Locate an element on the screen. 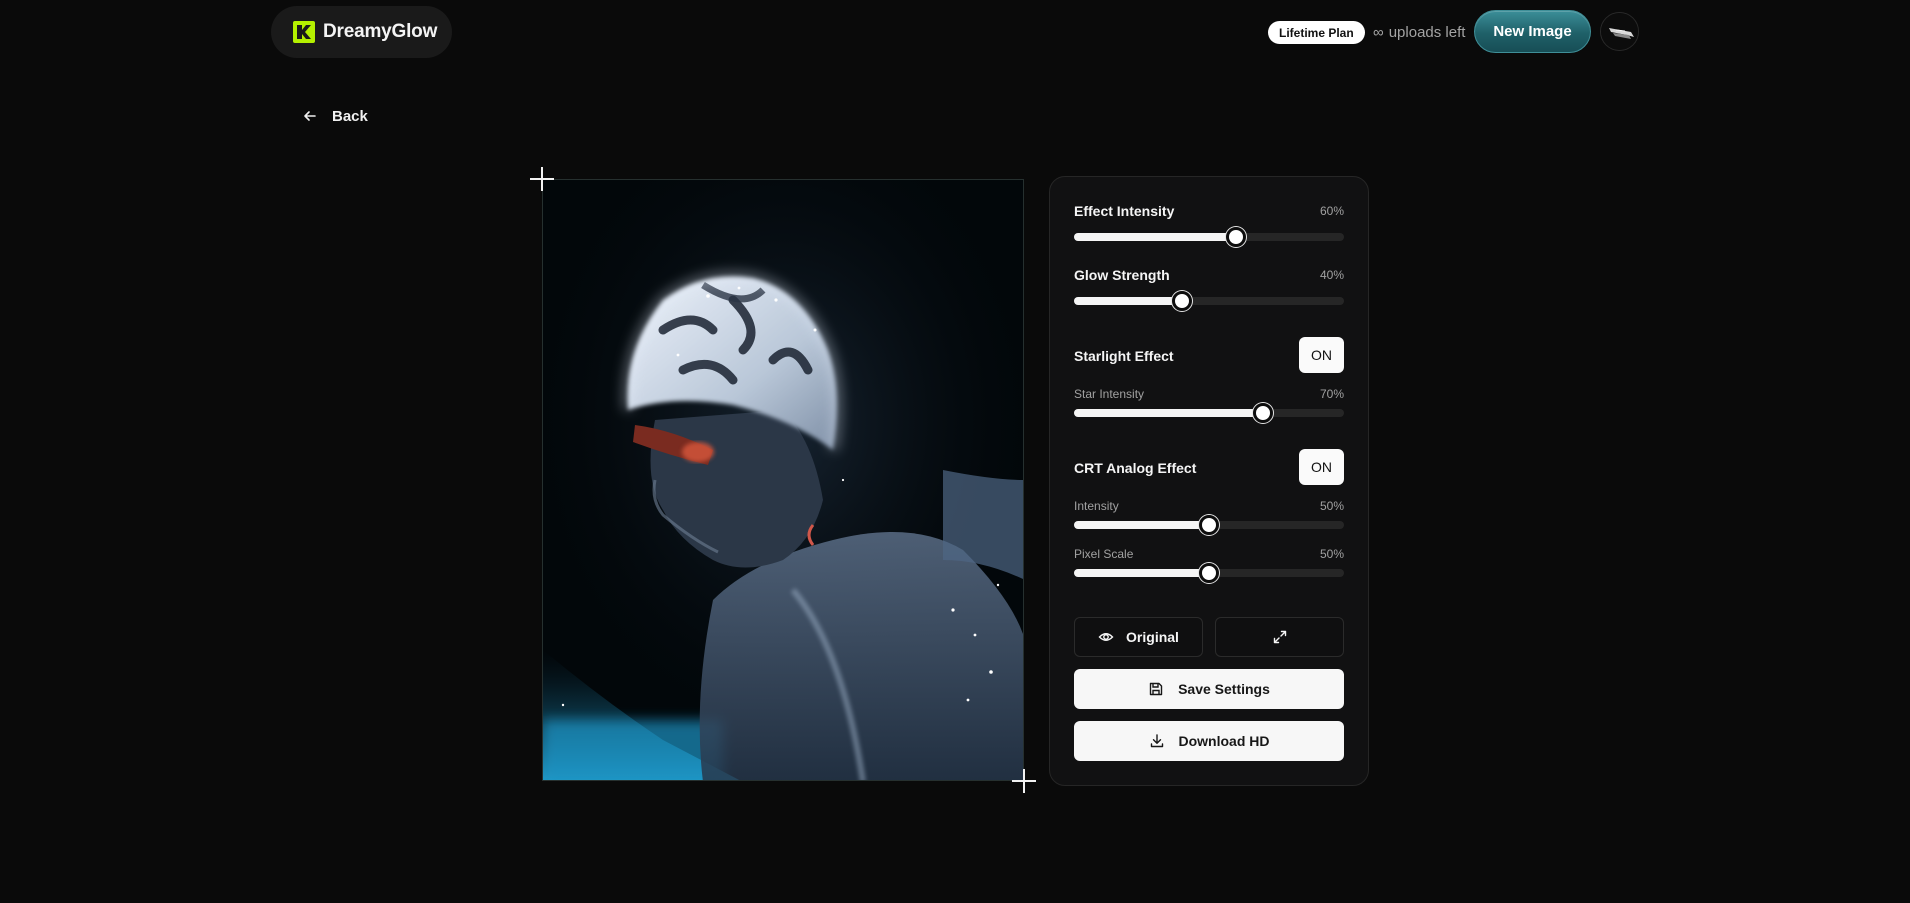 The height and width of the screenshot is (903, 1910). fullscreen-button is located at coordinates (1279, 637).